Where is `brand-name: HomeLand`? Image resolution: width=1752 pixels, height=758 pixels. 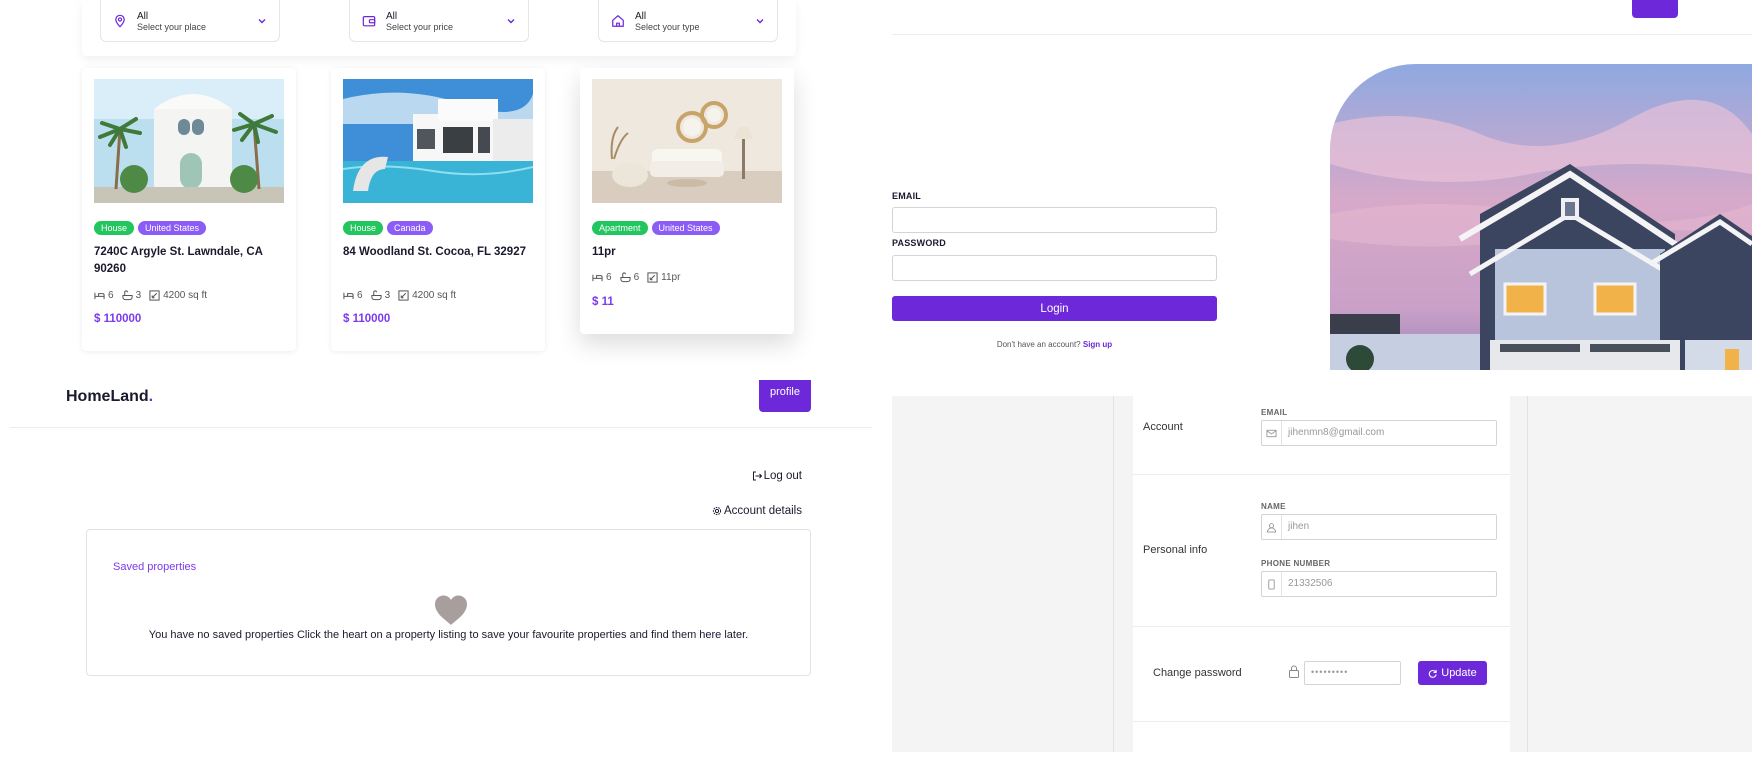 brand-name: HomeLand is located at coordinates (107, 396).